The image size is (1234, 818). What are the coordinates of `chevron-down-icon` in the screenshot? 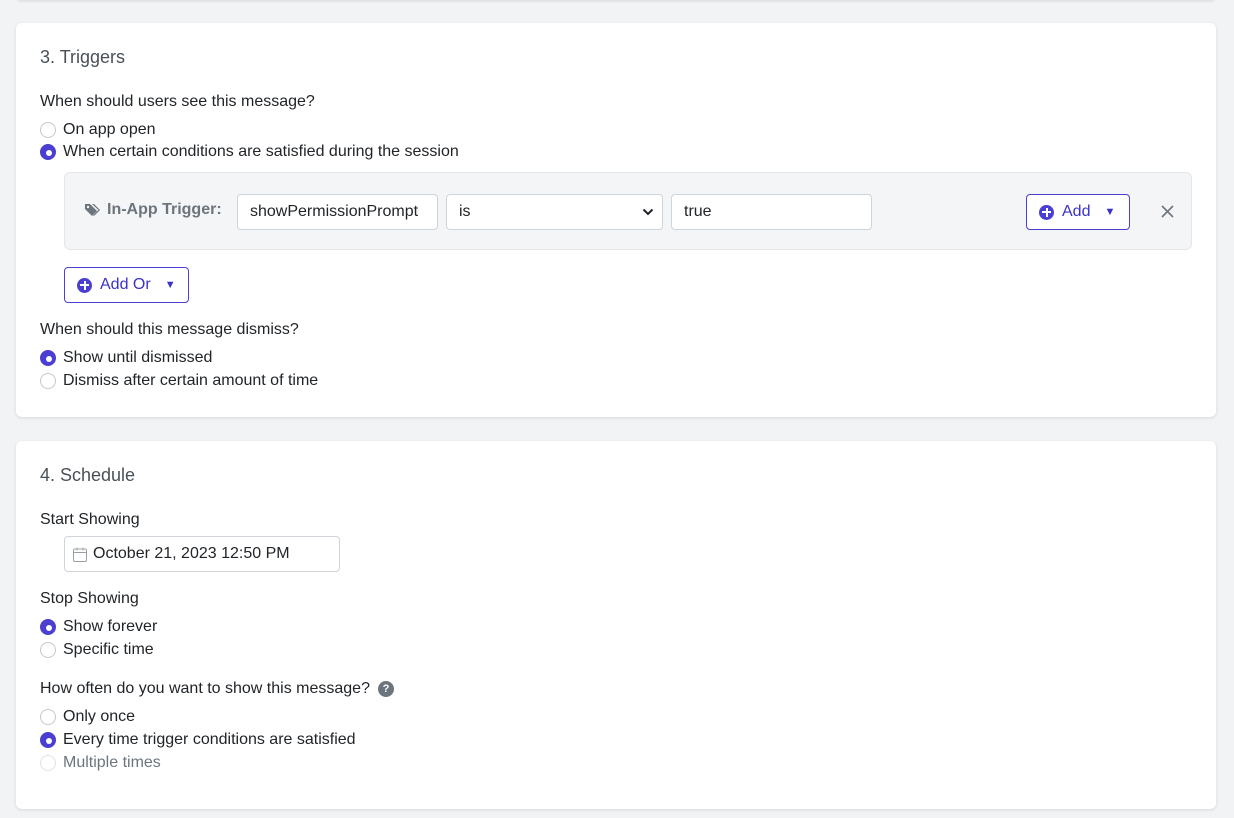 It's located at (648, 212).